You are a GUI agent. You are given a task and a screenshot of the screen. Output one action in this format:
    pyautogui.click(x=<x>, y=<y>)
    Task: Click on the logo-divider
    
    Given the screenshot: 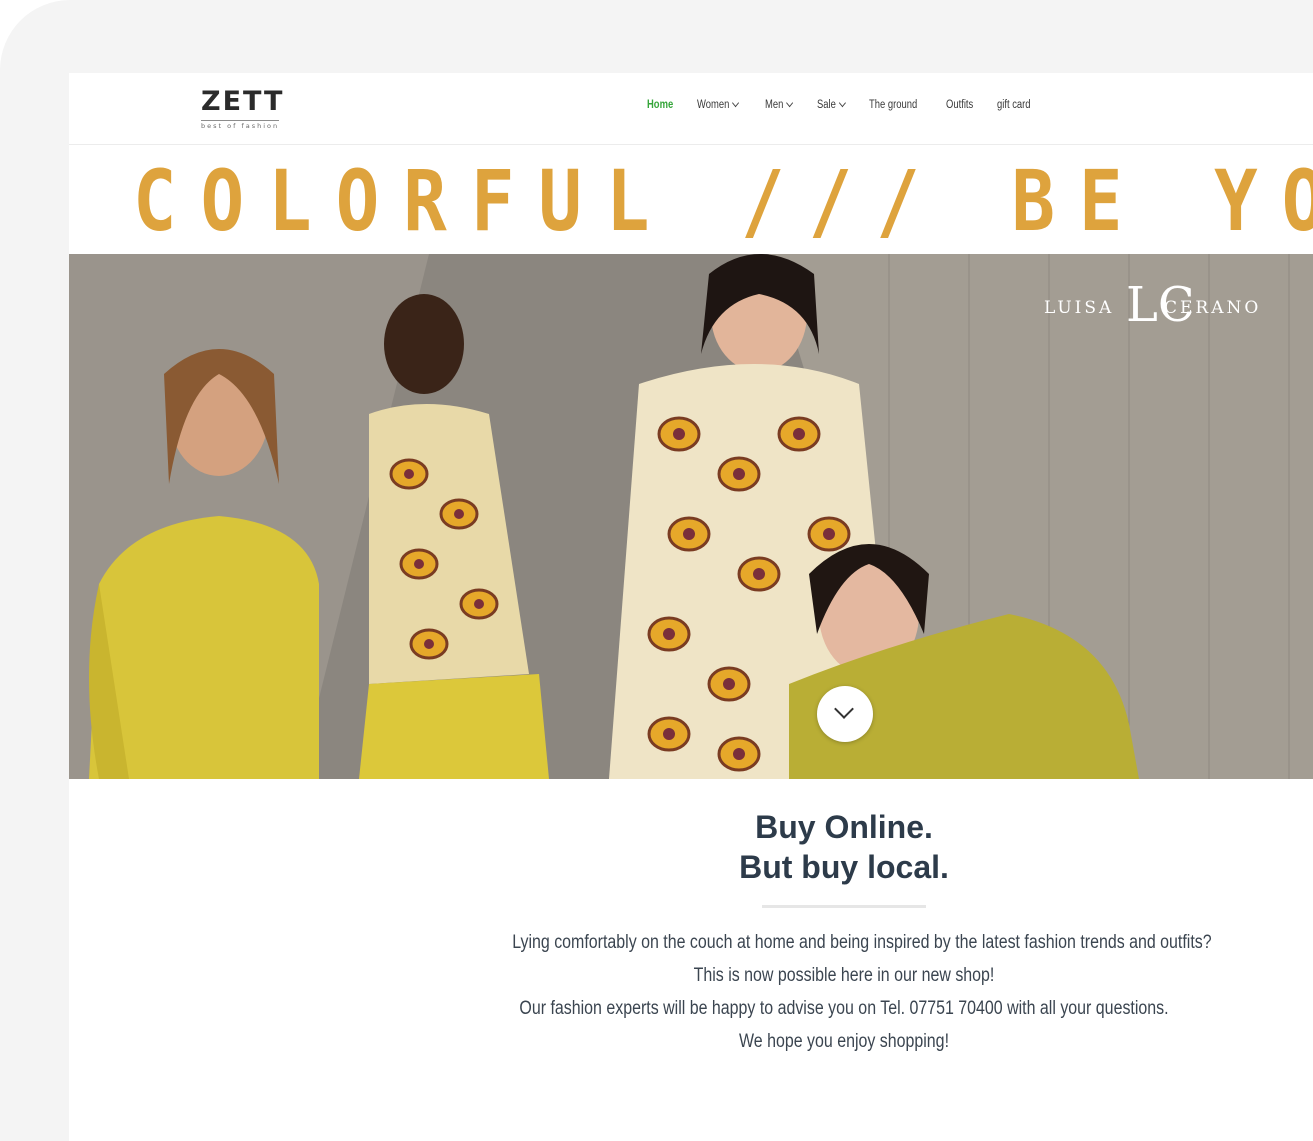 What is the action you would take?
    pyautogui.click(x=240, y=120)
    